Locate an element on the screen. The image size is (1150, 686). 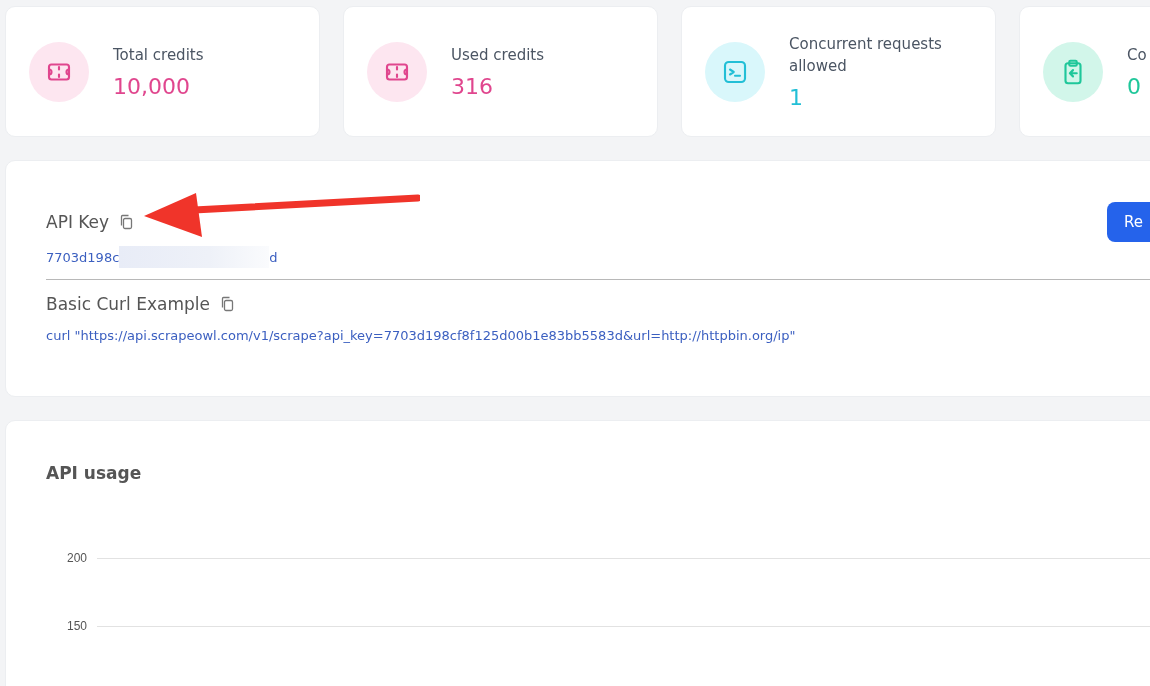
stat-label: Co is located at coordinates (1137, 55).